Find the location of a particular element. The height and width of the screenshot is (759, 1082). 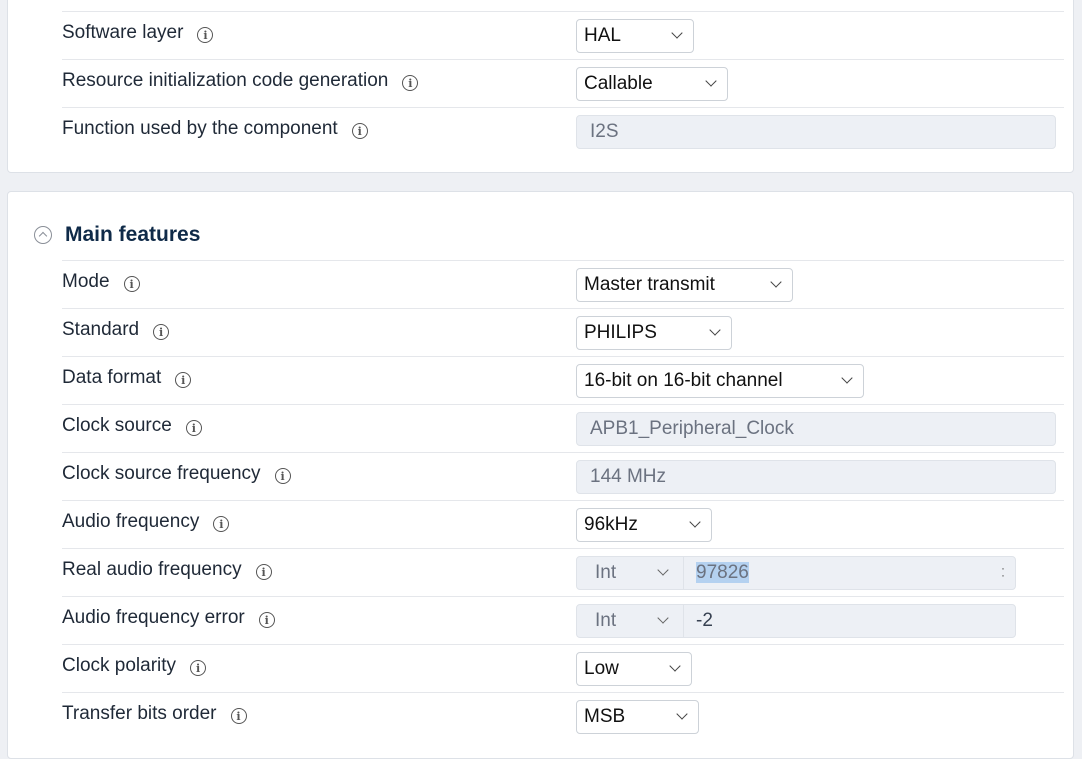

resource-init-select: Callable is located at coordinates (652, 84).